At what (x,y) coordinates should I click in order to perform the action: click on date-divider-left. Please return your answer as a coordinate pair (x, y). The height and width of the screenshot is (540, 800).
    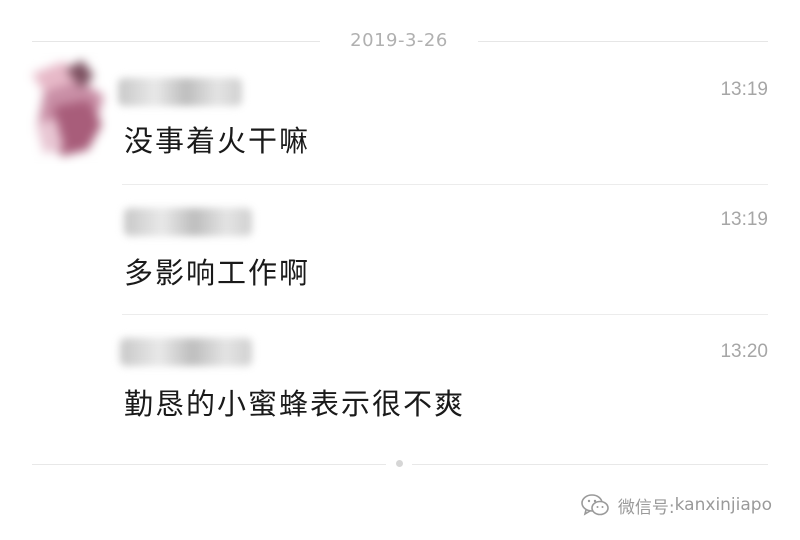
    Looking at the image, I should click on (176, 41).